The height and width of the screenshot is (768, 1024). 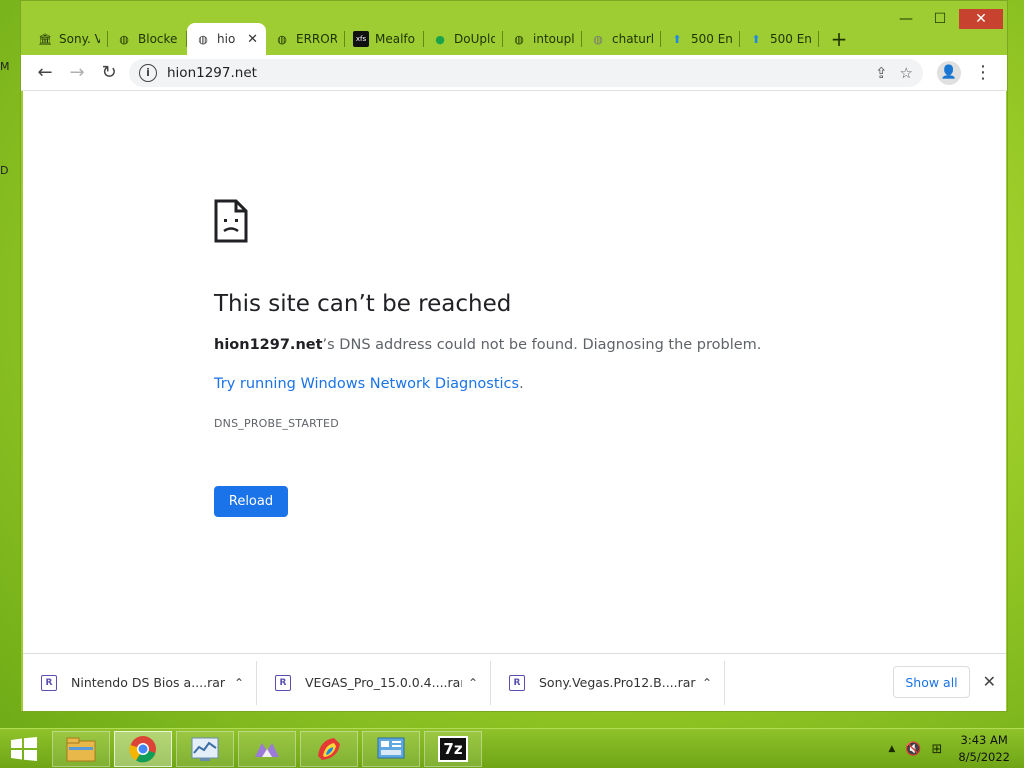 I want to click on taskbar-paint-app, so click(x=329, y=749).